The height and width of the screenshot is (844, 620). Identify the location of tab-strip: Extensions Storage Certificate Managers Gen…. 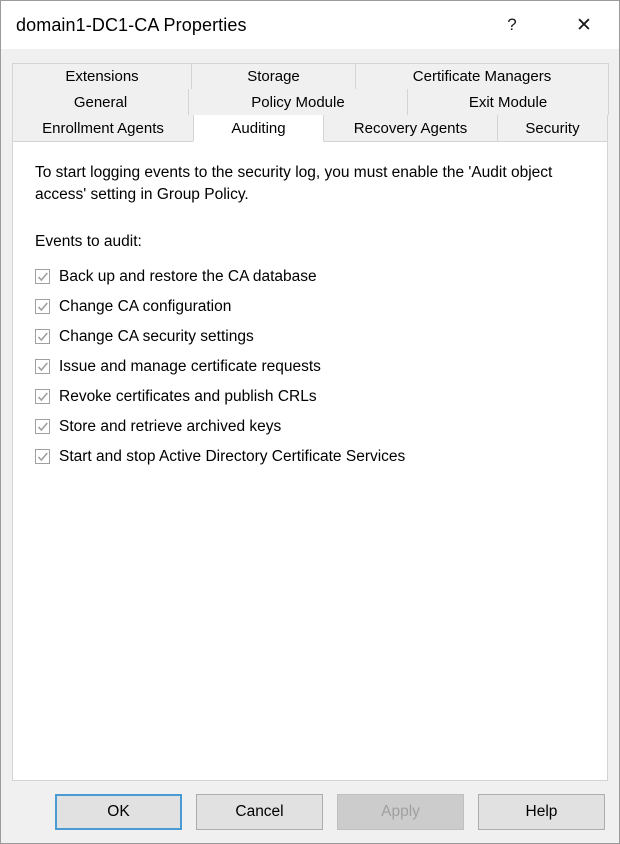
(310, 95).